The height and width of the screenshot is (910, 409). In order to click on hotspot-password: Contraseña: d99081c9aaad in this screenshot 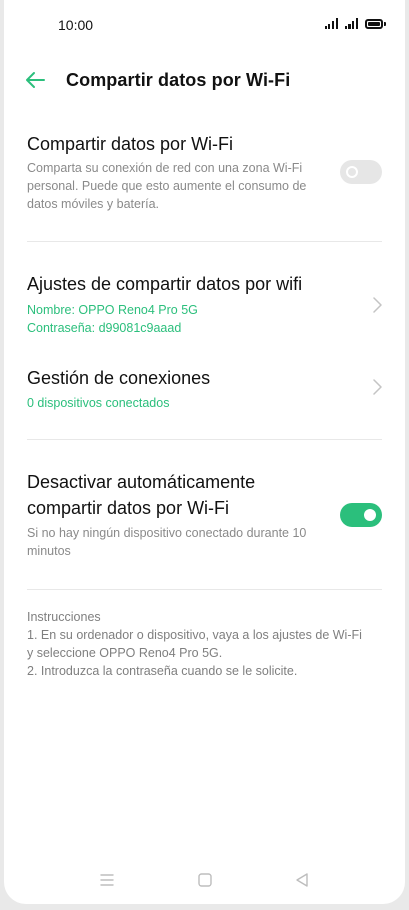, I will do `click(104, 328)`.